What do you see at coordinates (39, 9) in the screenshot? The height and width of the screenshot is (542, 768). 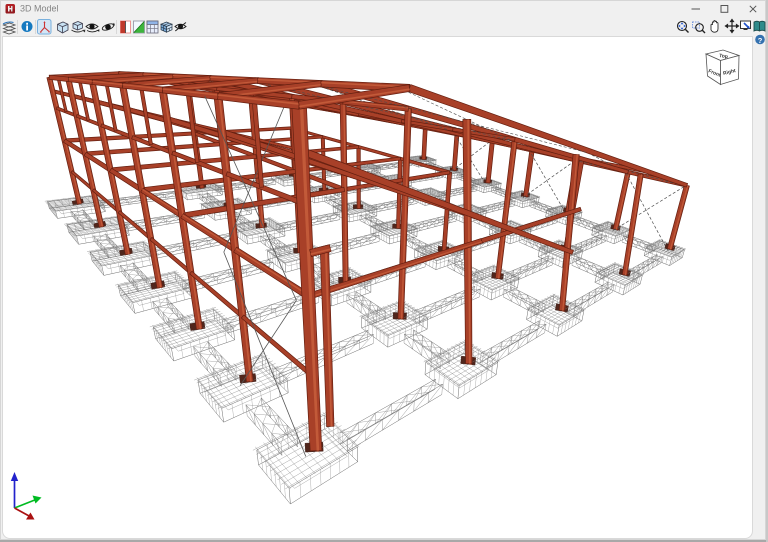 I see `svg-text: 3D Model` at bounding box center [39, 9].